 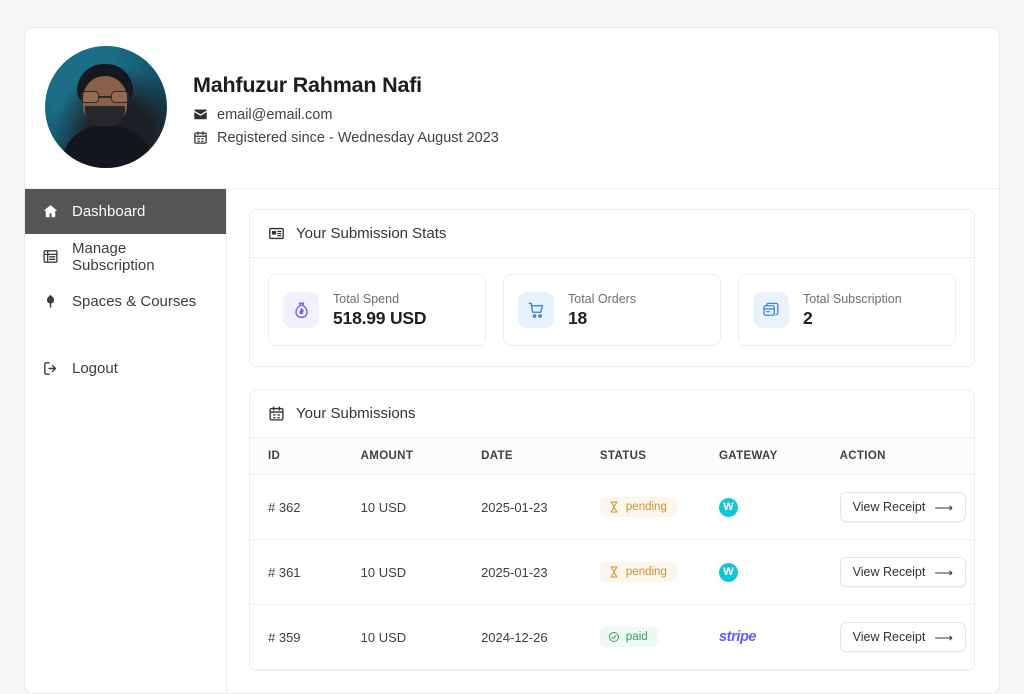 I want to click on profile-name: Mahfuzur Rahman Nafi, so click(x=307, y=84).